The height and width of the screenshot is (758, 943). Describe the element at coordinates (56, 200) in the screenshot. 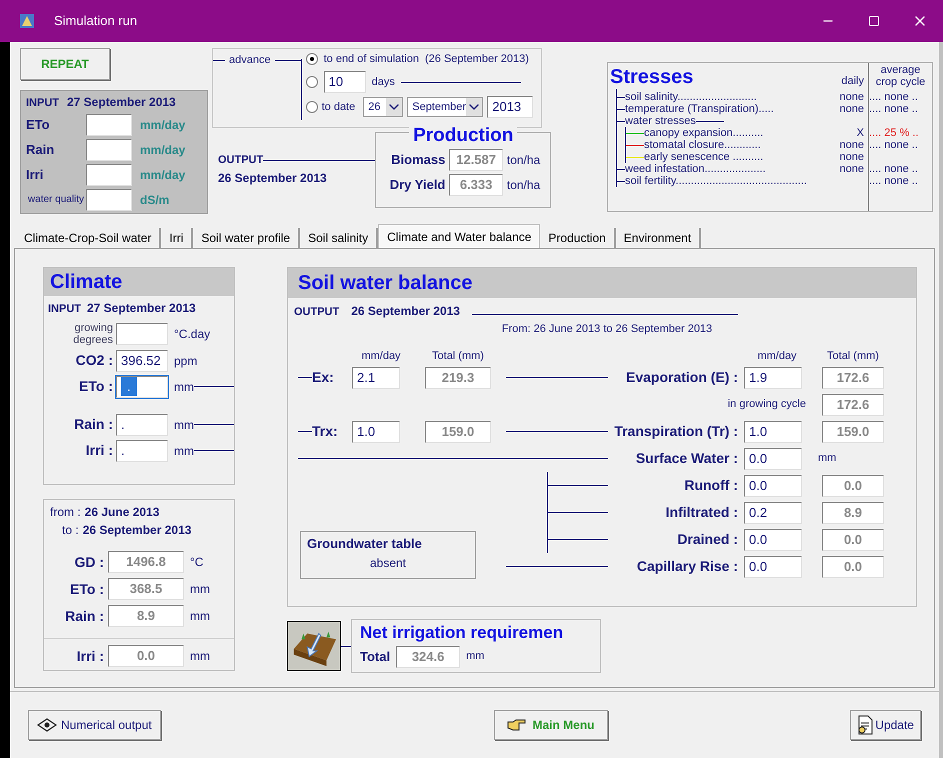

I see `field-label: water quality` at that location.